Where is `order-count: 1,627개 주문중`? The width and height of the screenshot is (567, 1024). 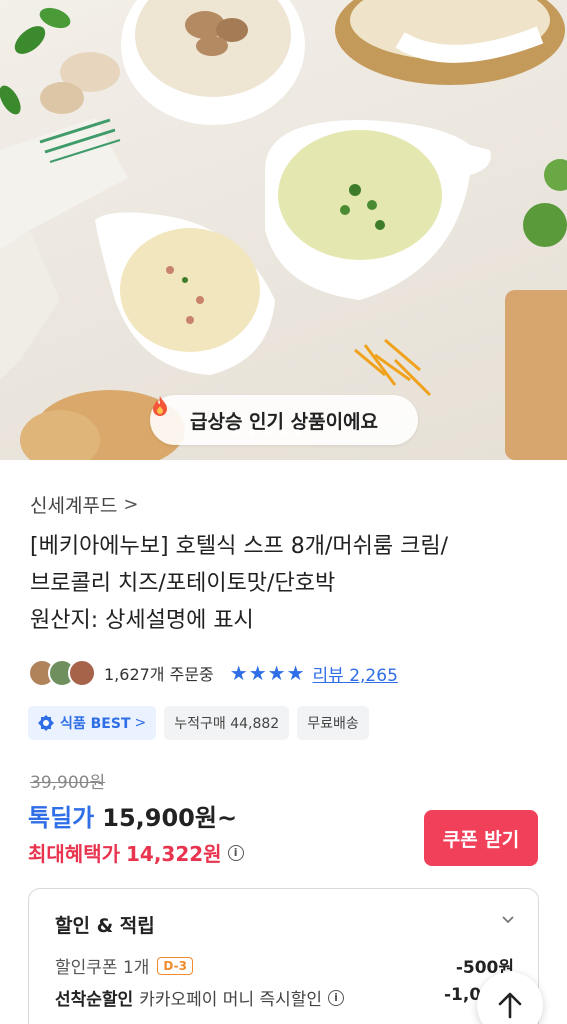 order-count: 1,627개 주문중 is located at coordinates (159, 674).